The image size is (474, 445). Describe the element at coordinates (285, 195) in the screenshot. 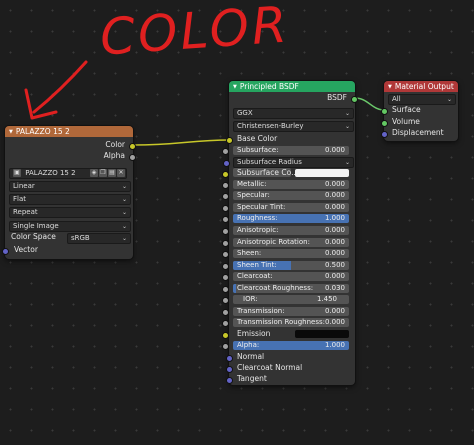

I see `specular-field: Specular: 0.000` at that location.